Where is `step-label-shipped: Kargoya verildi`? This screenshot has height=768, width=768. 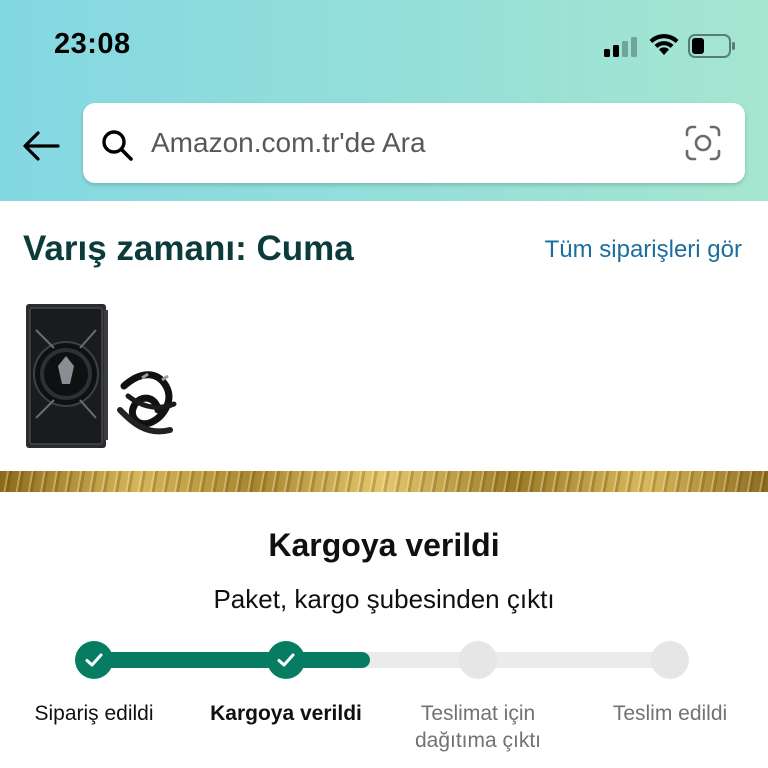 step-label-shipped: Kargoya verildi is located at coordinates (286, 713).